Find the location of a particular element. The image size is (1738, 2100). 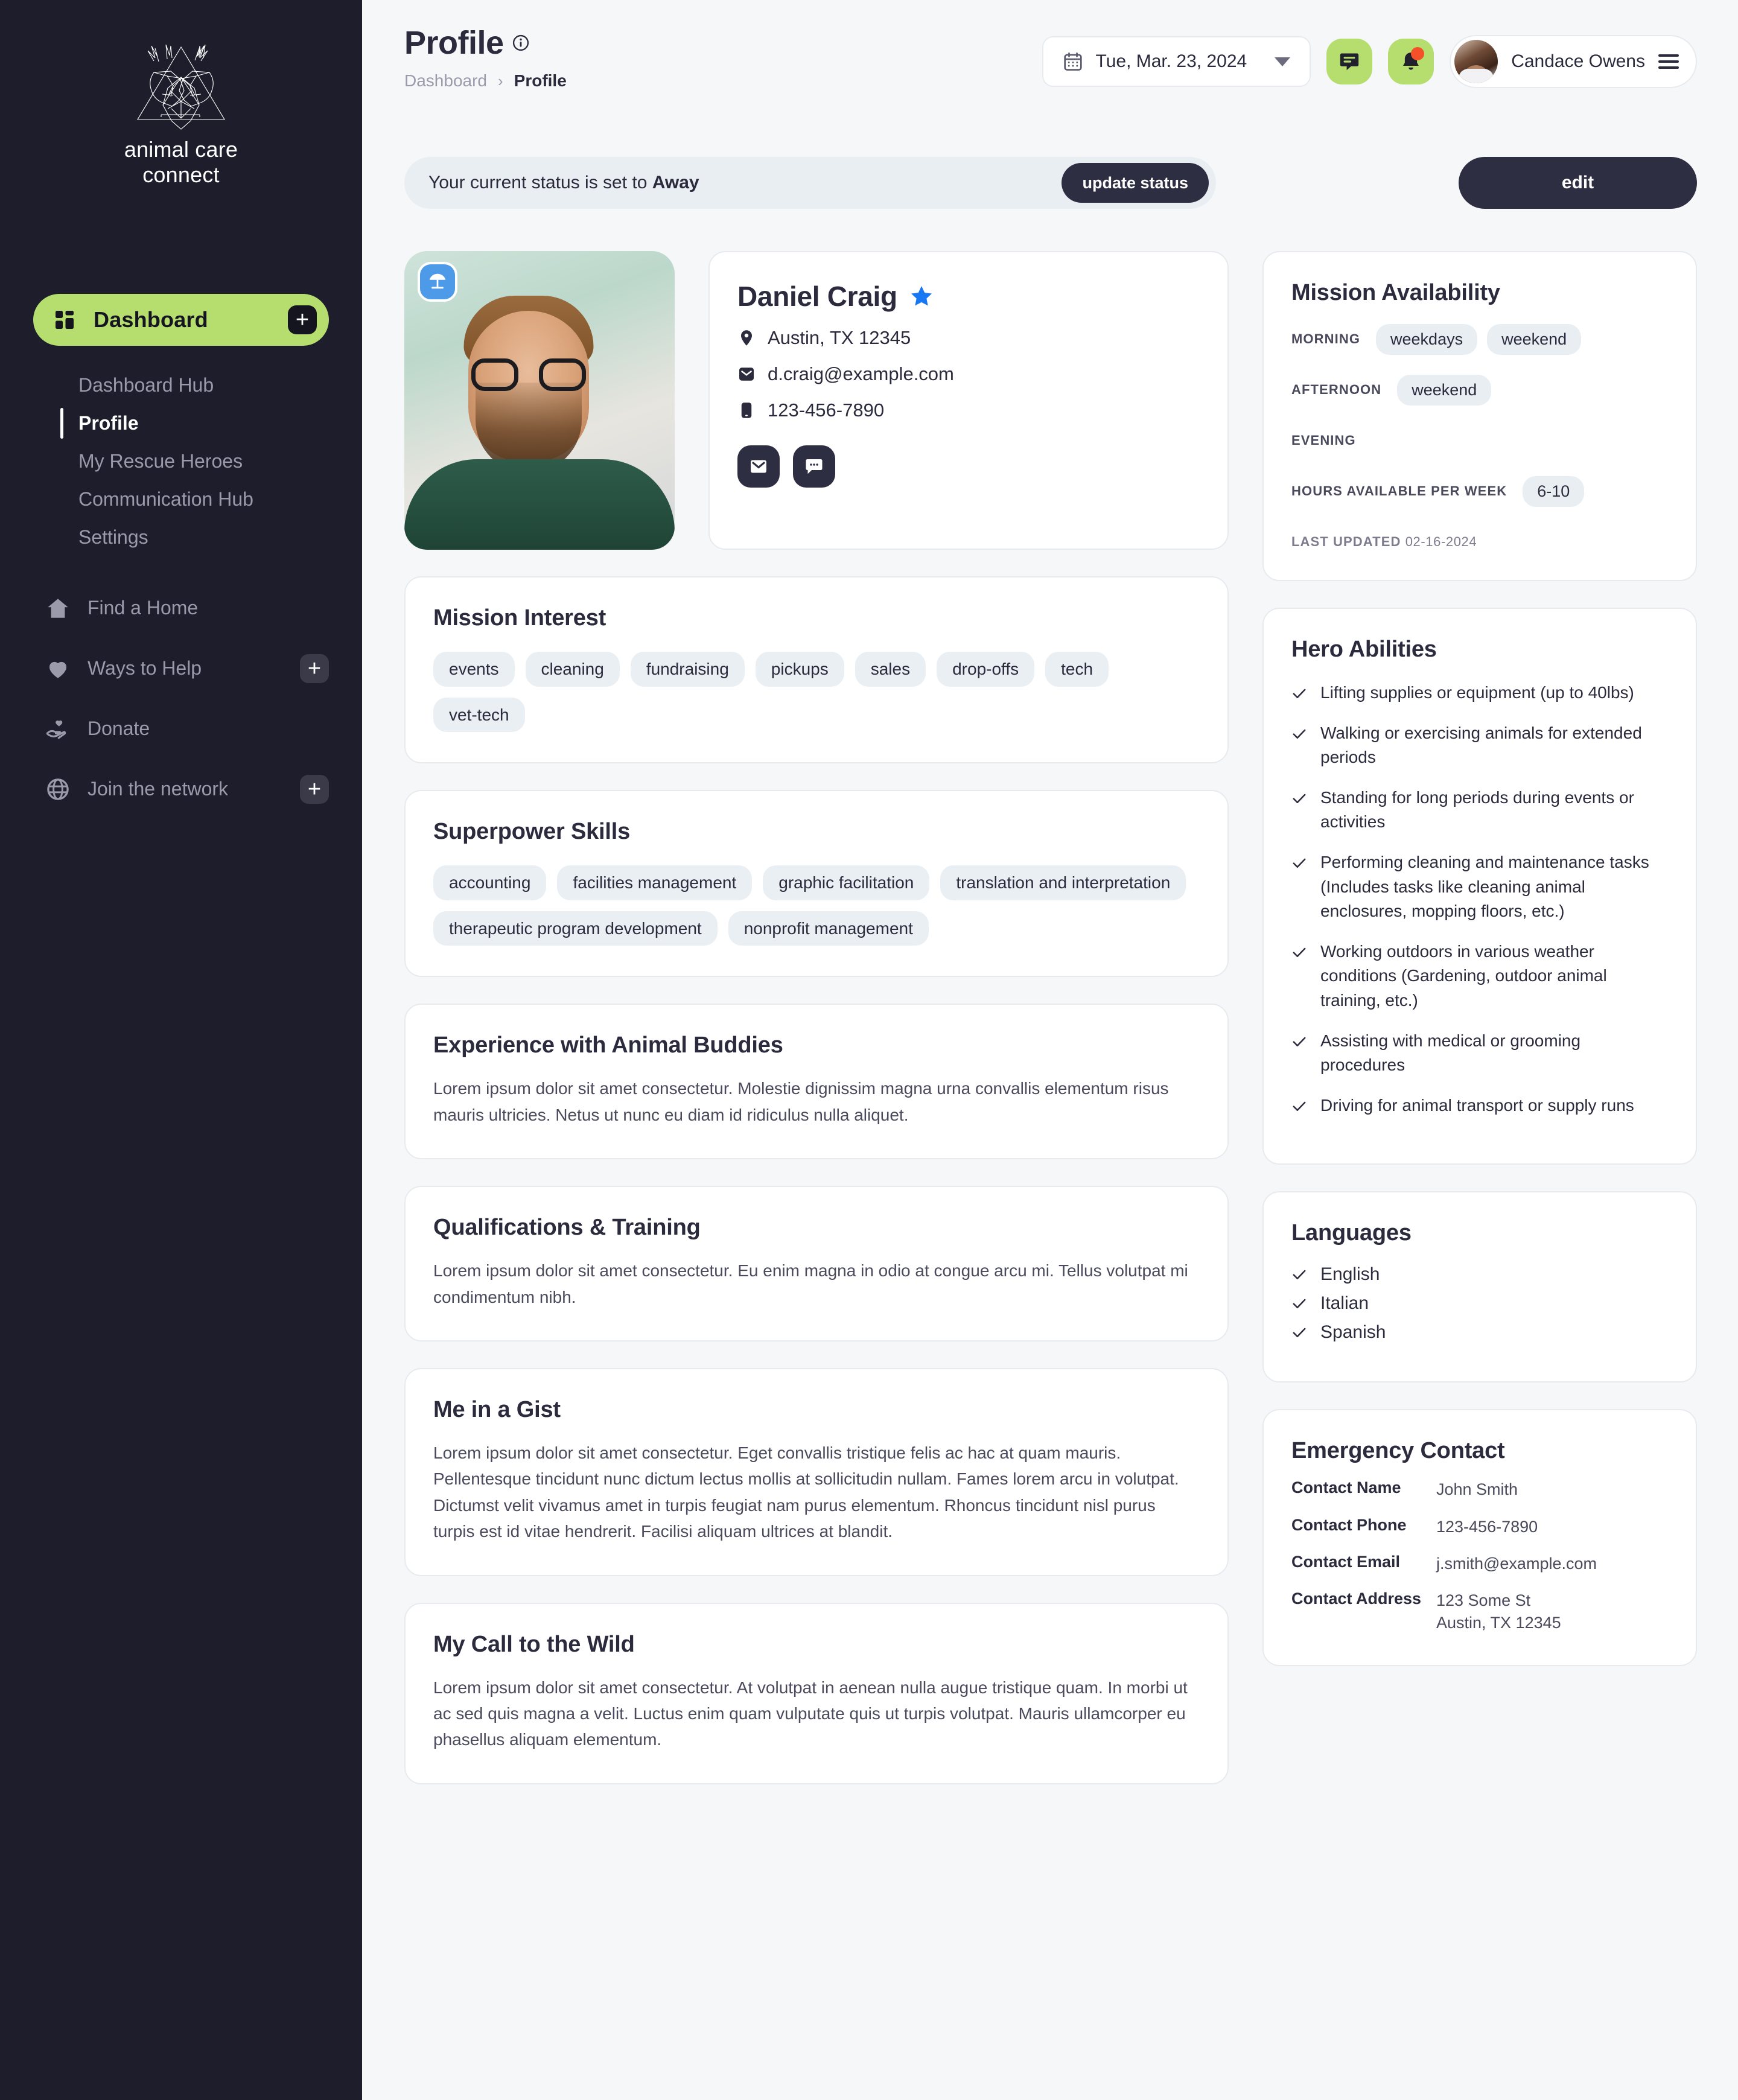

tag-chip: cleaning is located at coordinates (572, 670).